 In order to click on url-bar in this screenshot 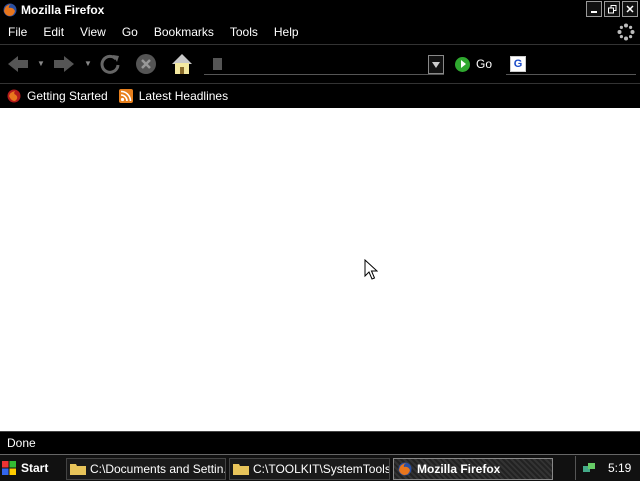, I will do `click(324, 64)`.